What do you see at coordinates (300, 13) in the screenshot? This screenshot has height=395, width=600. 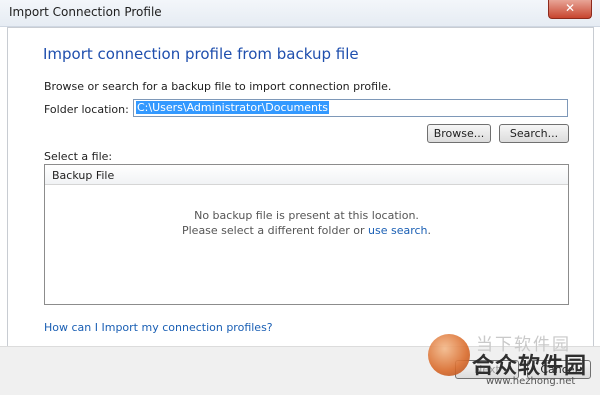 I see `title-bar: Import Connection Profile ✕` at bounding box center [300, 13].